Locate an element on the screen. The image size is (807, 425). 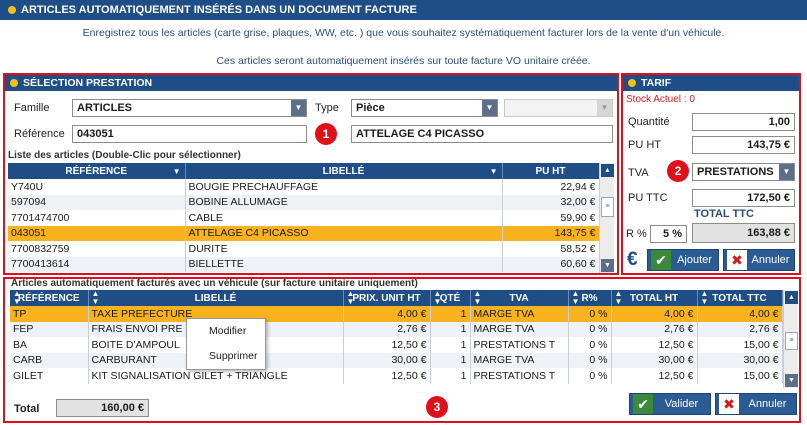
cell-prix: 2,76 € is located at coordinates (387, 329).